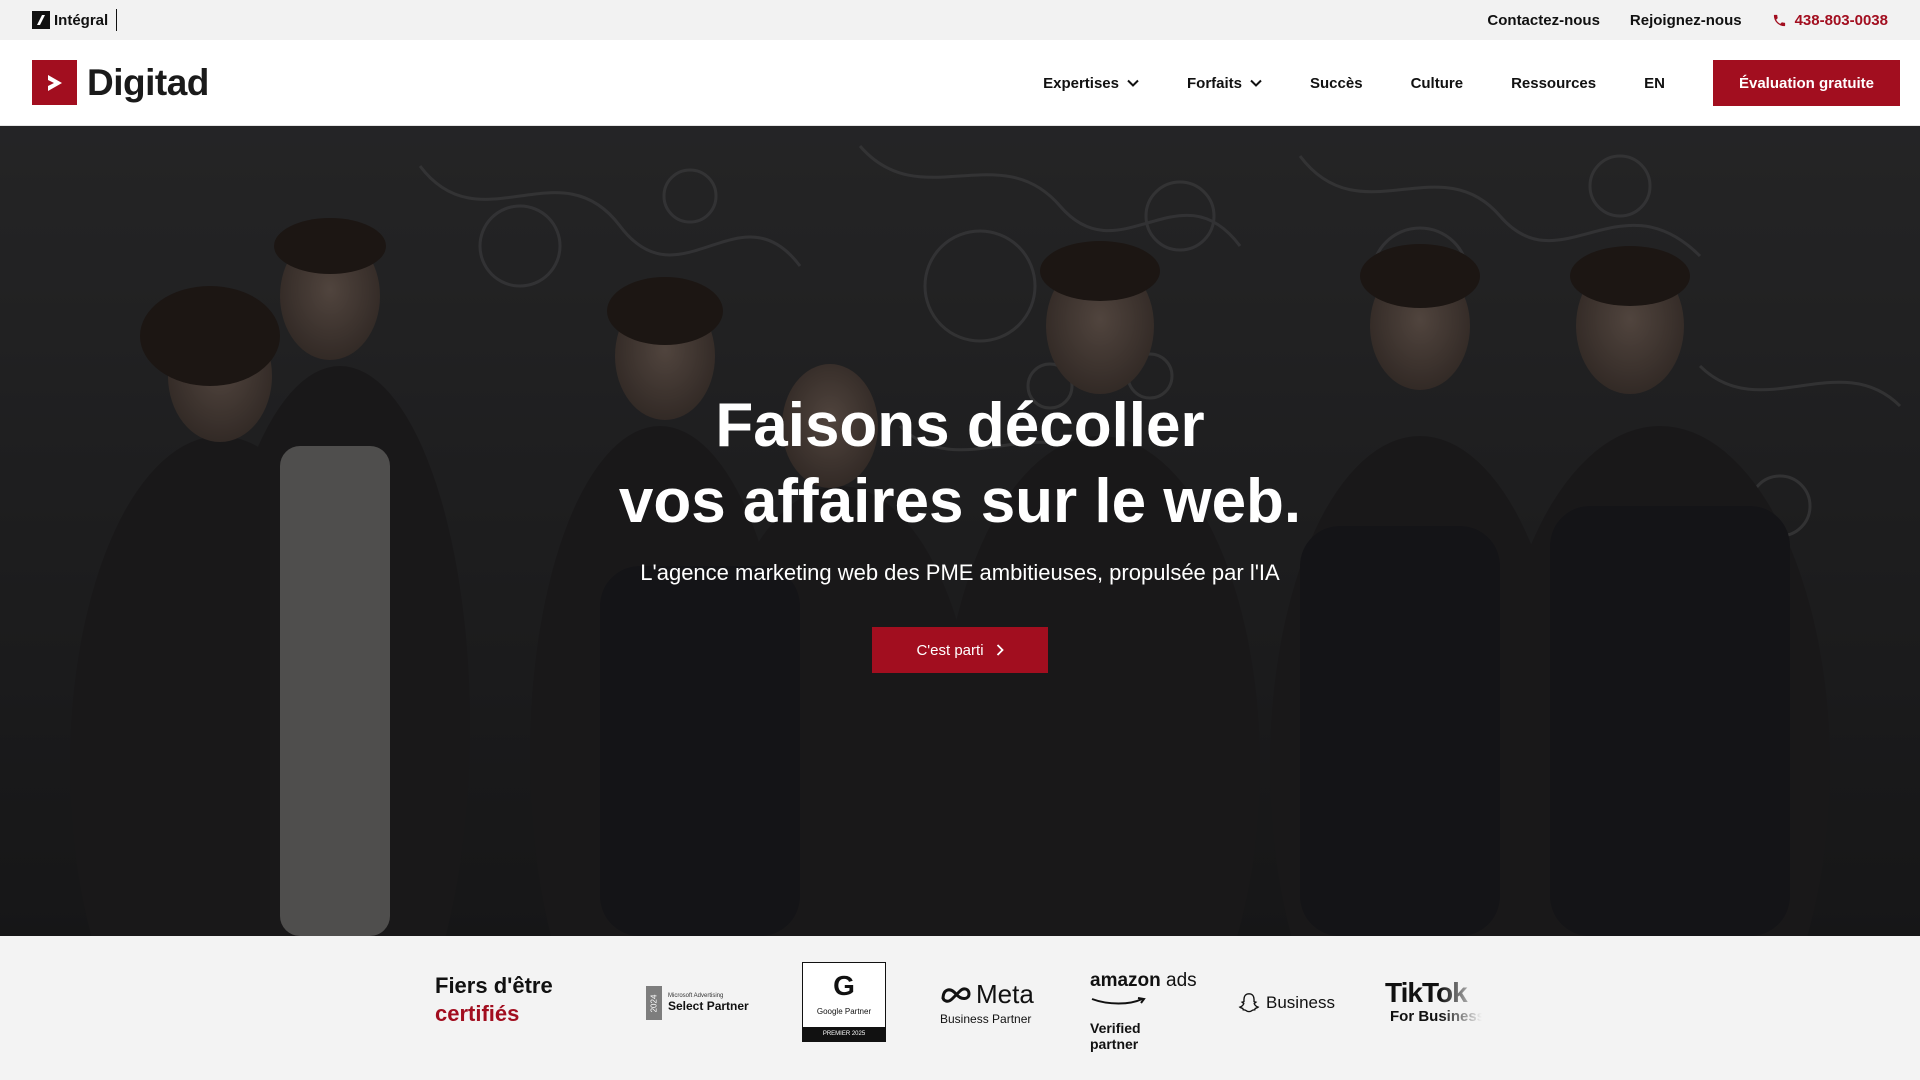  I want to click on phone-number: 438-803-0038, so click(1841, 20).